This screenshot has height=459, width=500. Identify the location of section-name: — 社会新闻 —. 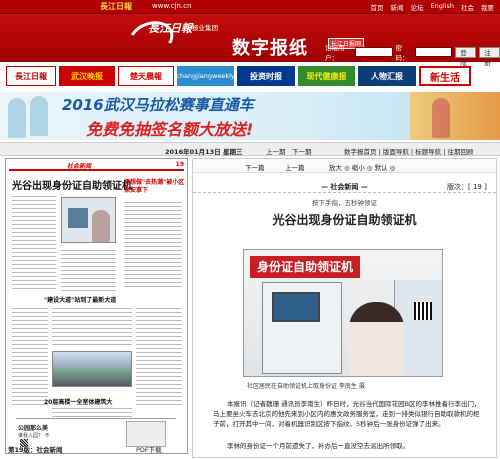
(344, 187).